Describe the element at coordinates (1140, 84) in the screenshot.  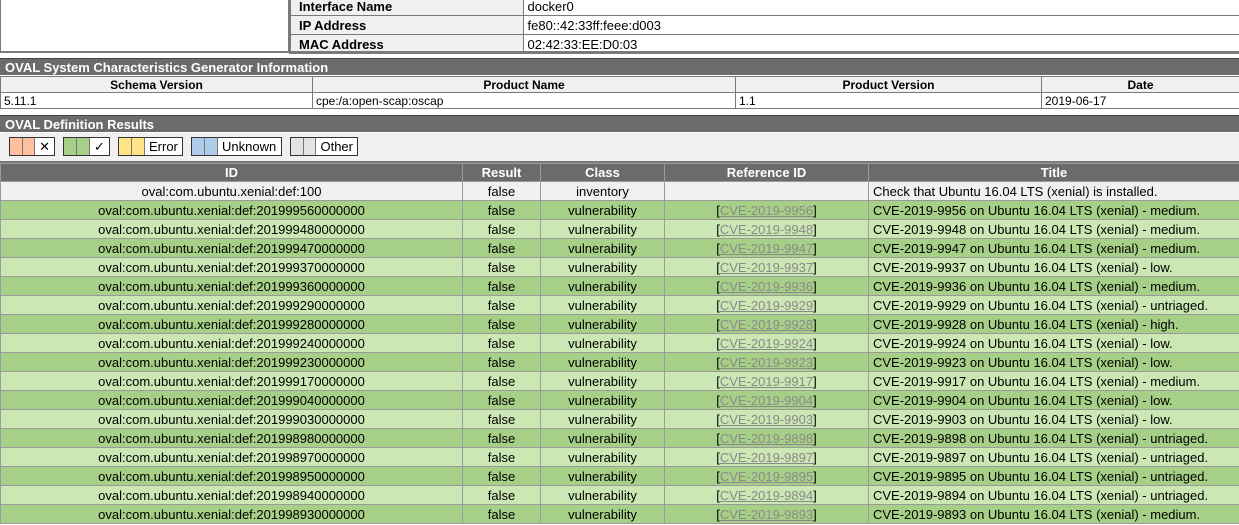
I see `generator-header-date: Date` at that location.